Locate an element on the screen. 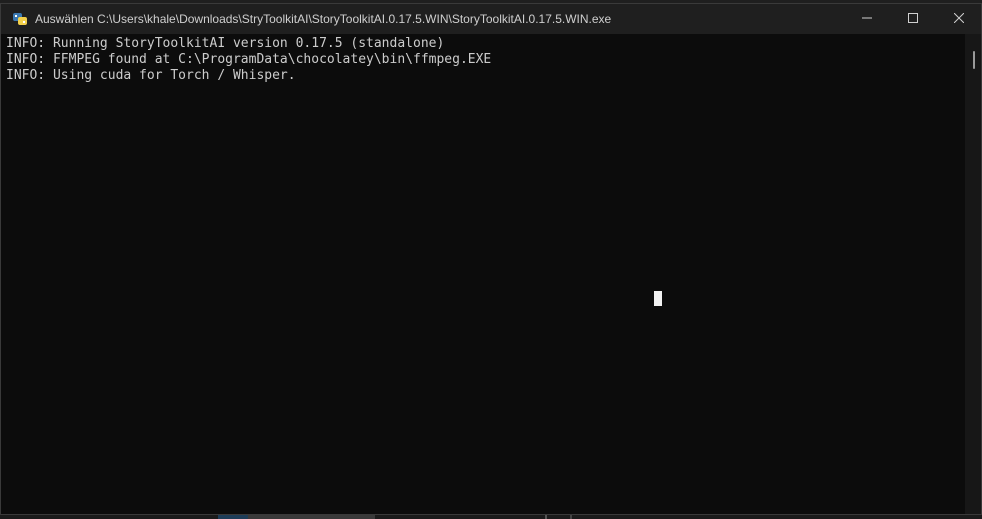 The image size is (982, 519). minimize-button is located at coordinates (867, 19).